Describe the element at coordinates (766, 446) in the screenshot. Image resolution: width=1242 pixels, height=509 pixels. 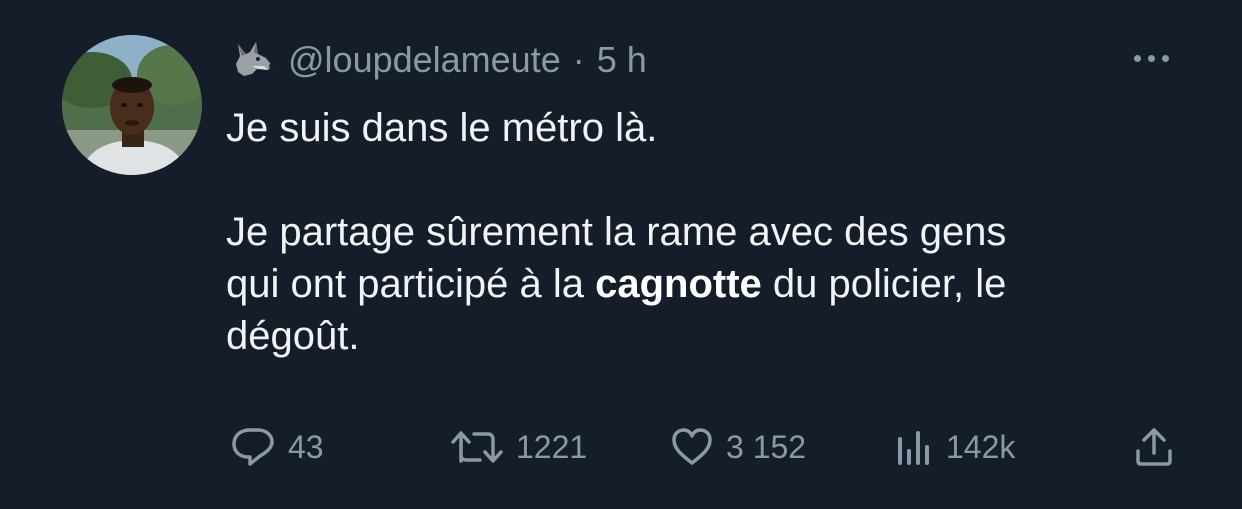
I see `like-count: 3 152` at that location.